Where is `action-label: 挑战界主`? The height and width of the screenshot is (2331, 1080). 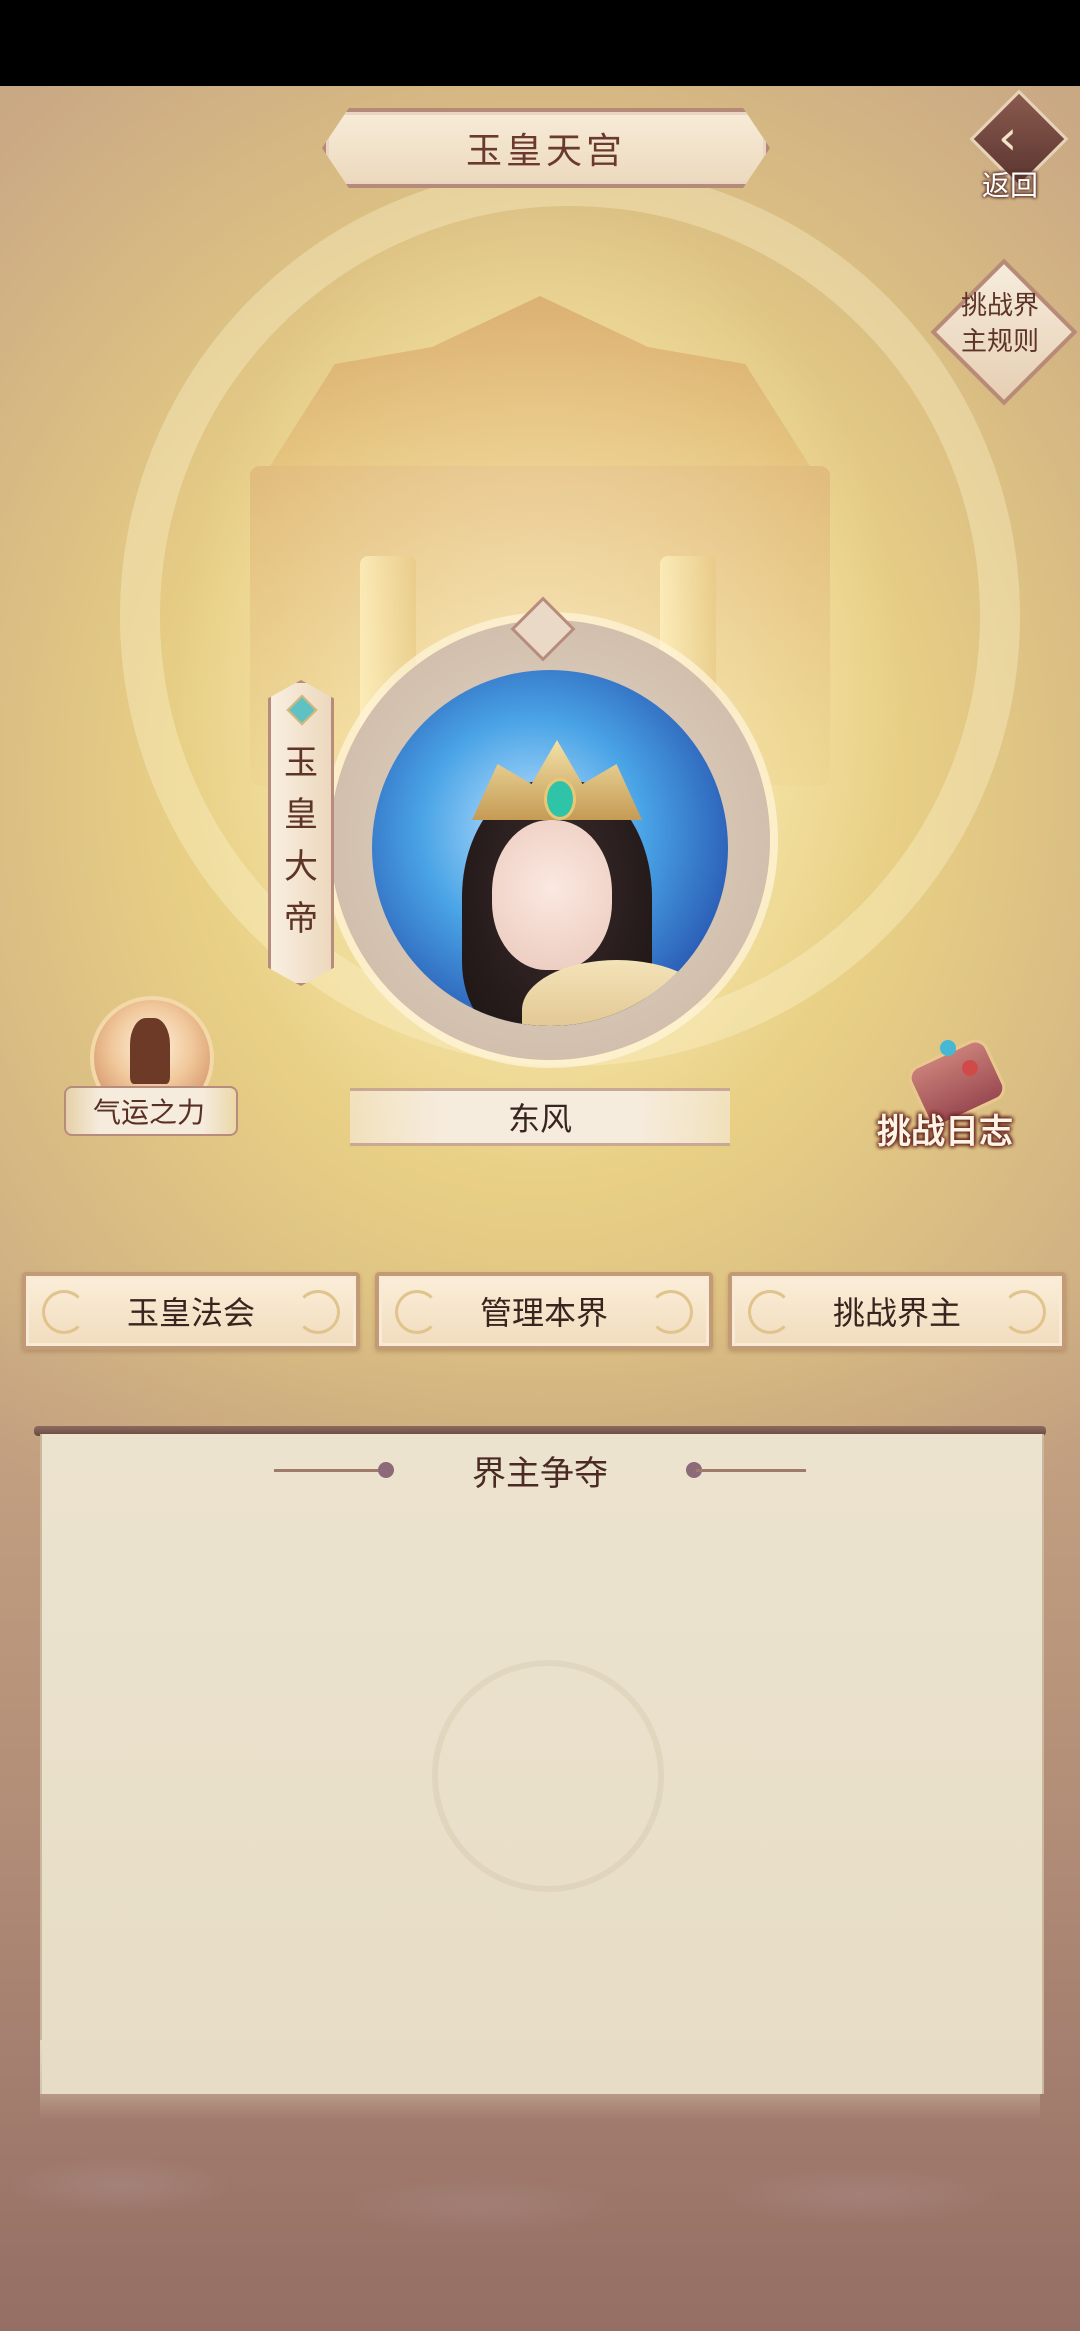
action-label: 挑战界主 is located at coordinates (896, 1313).